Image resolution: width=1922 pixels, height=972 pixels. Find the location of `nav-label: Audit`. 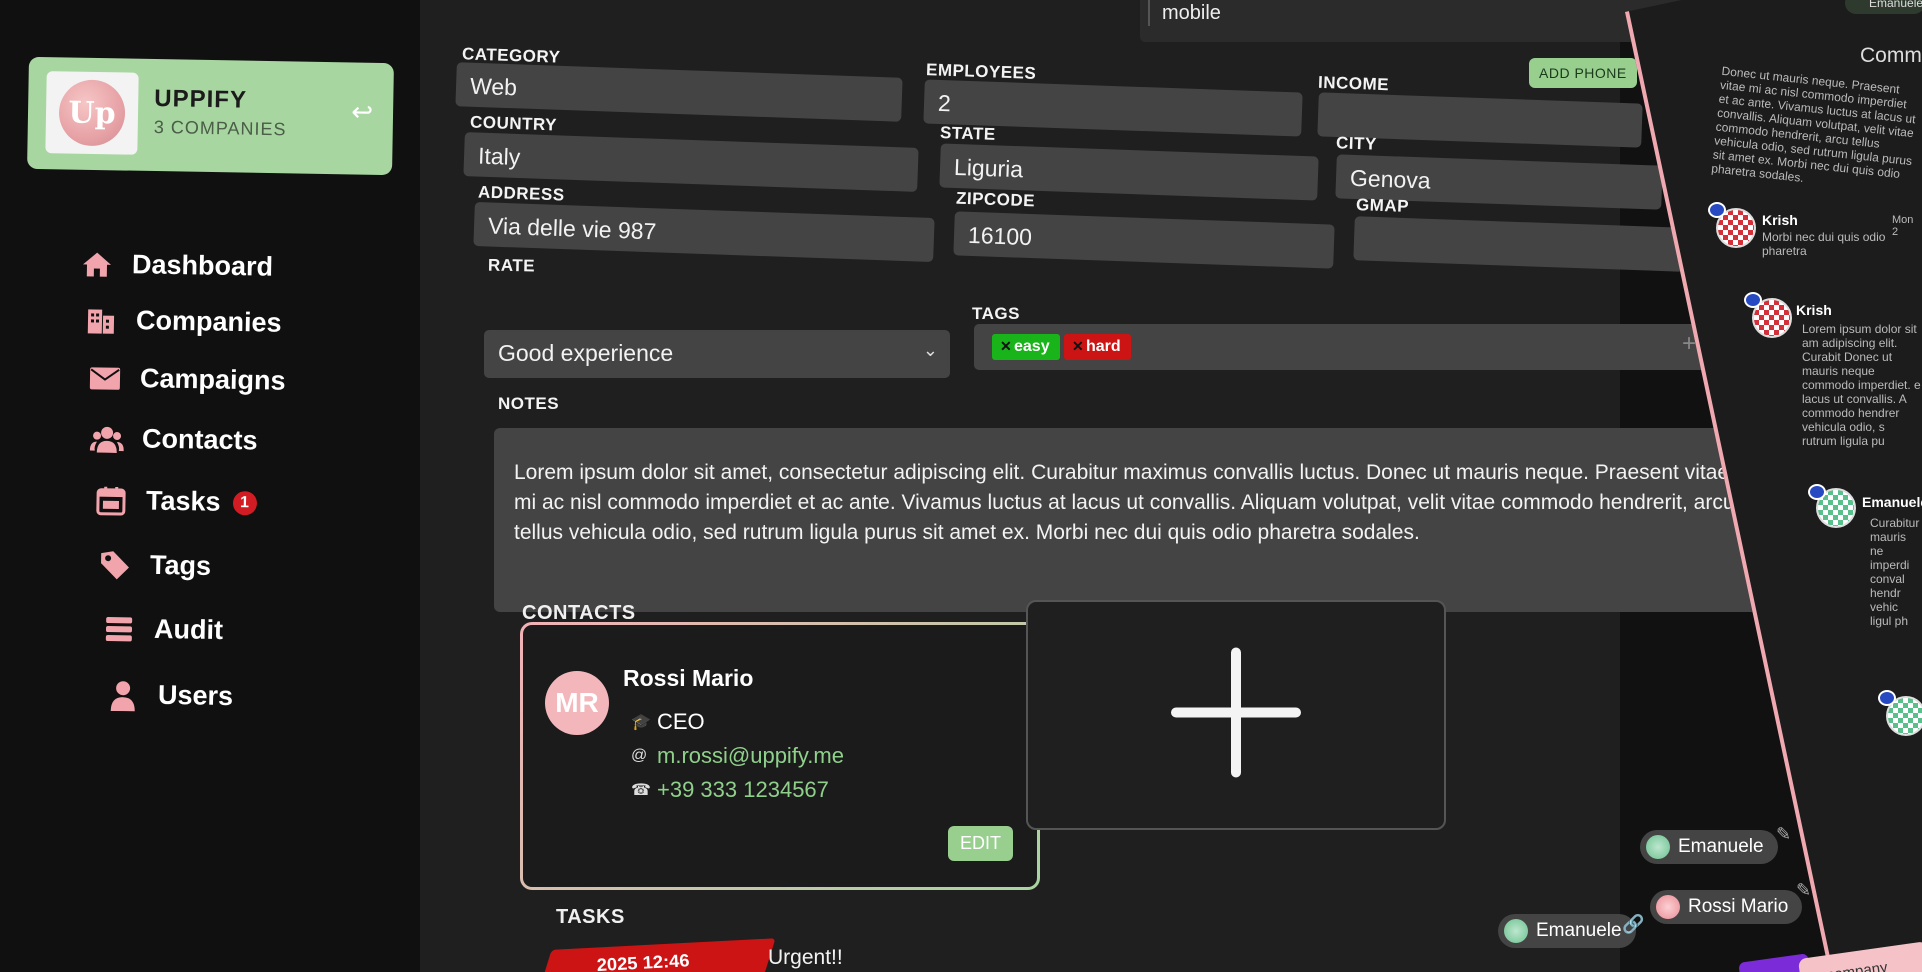

nav-label: Audit is located at coordinates (188, 629).